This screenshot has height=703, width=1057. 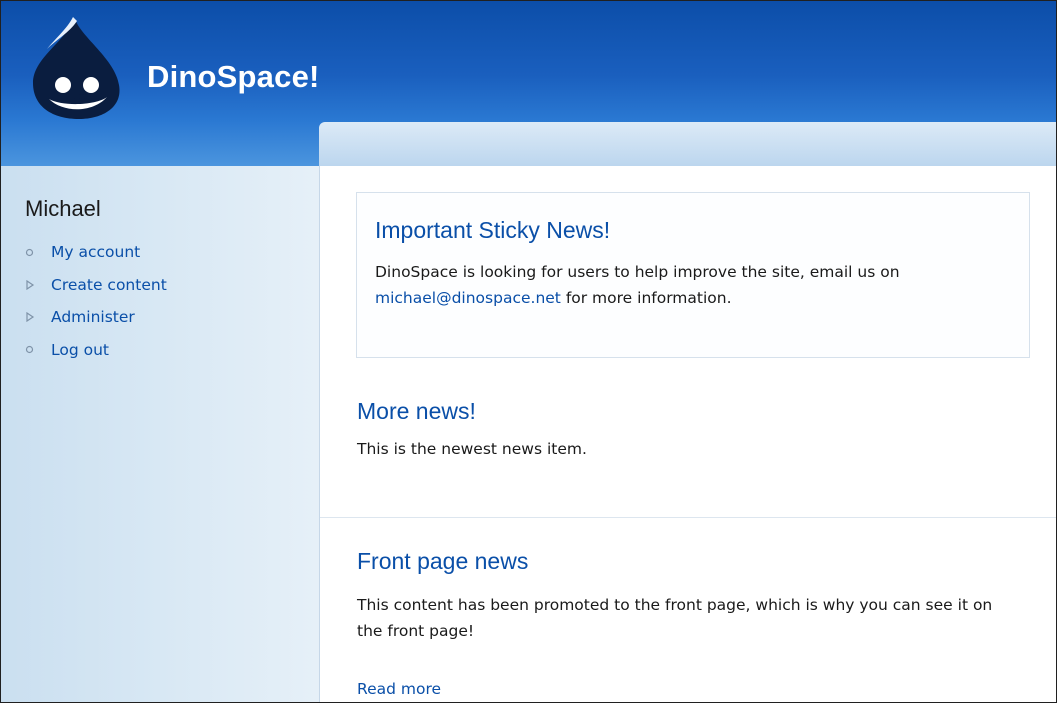 I want to click on front-page-news-title: Front page news, so click(x=442, y=561).